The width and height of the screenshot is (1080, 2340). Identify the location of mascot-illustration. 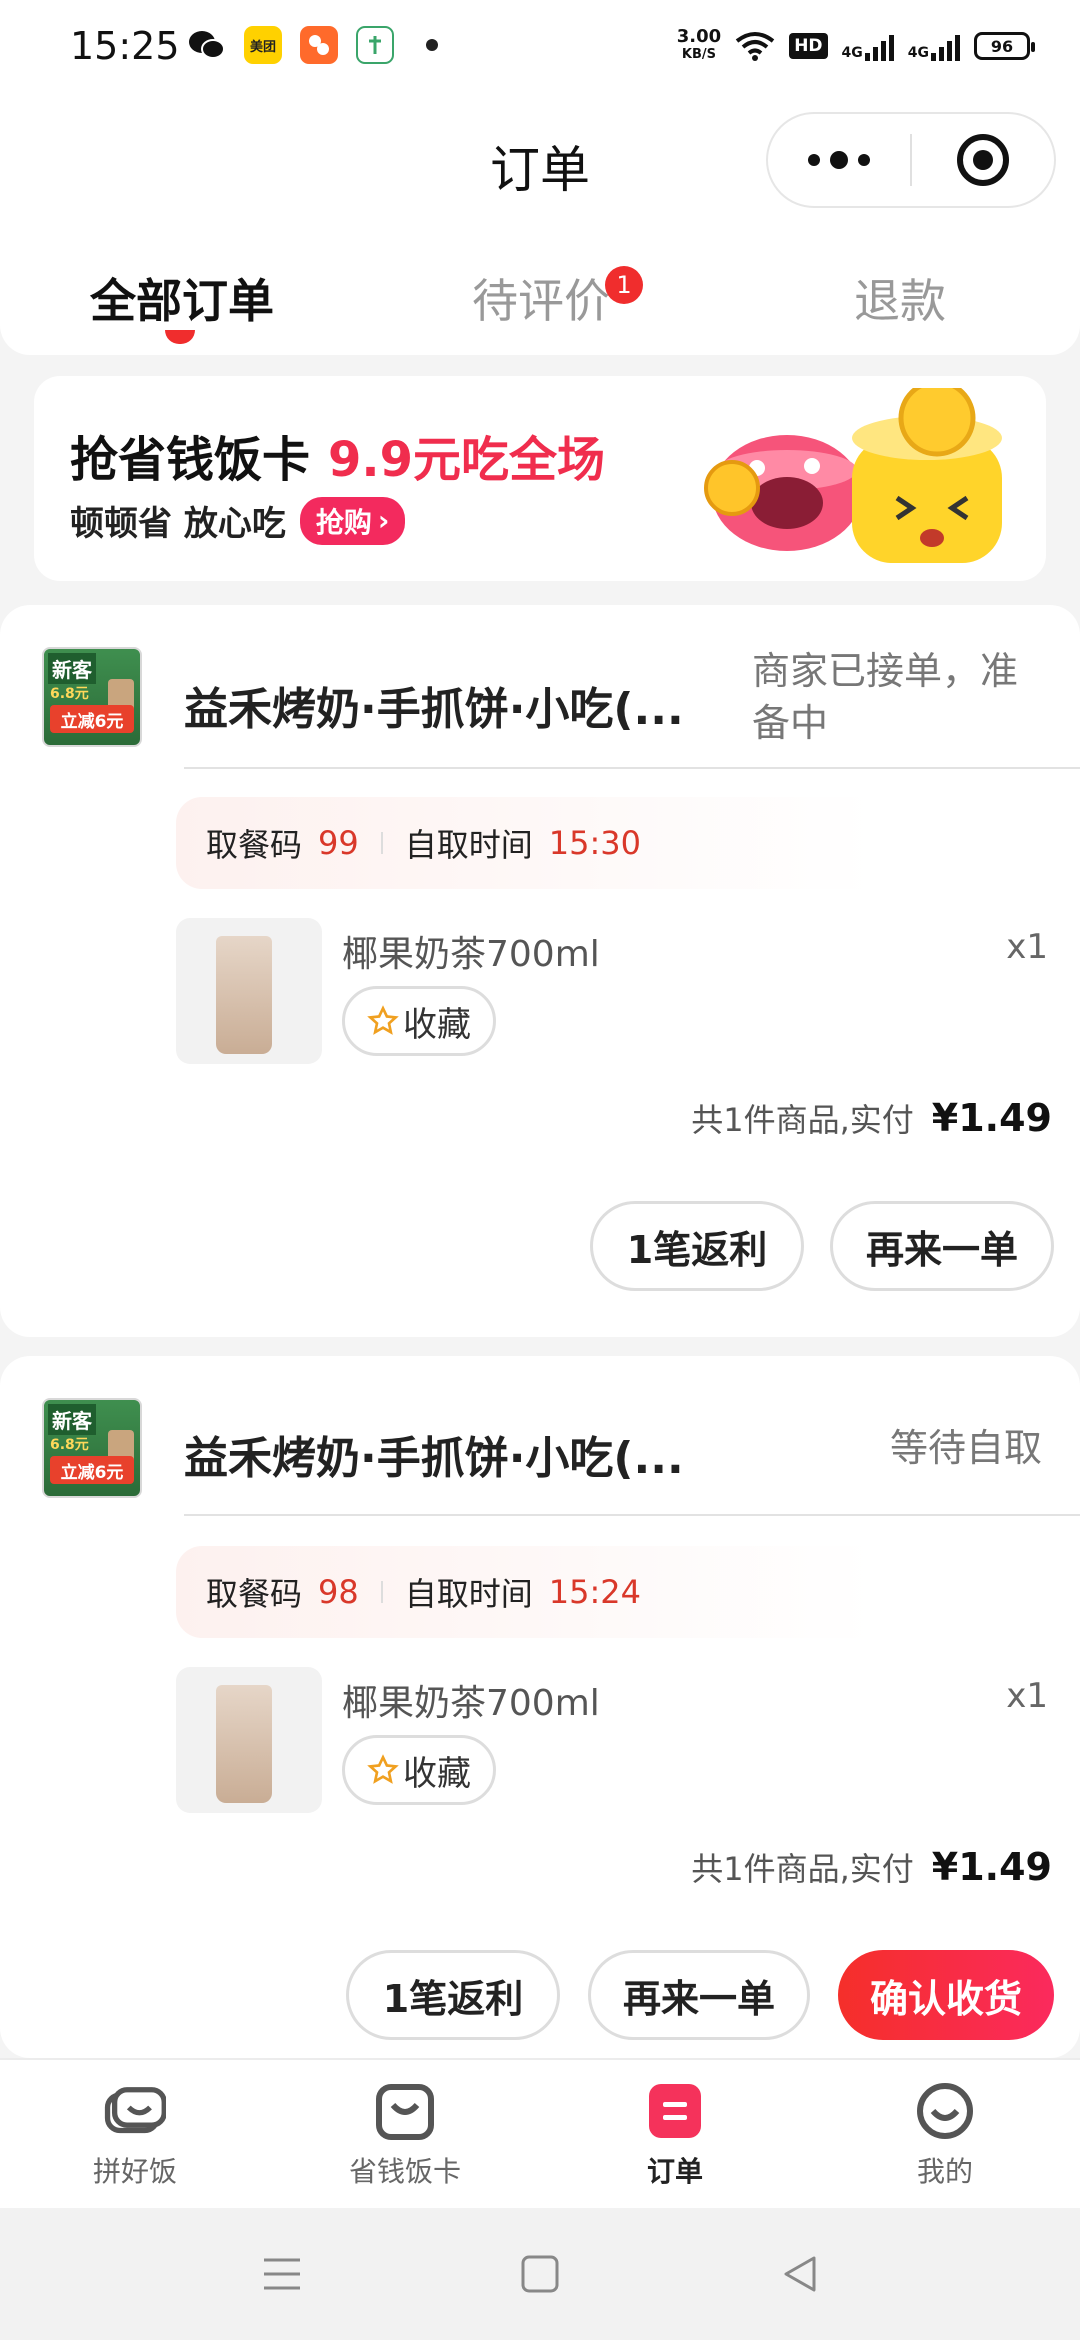
(853, 475).